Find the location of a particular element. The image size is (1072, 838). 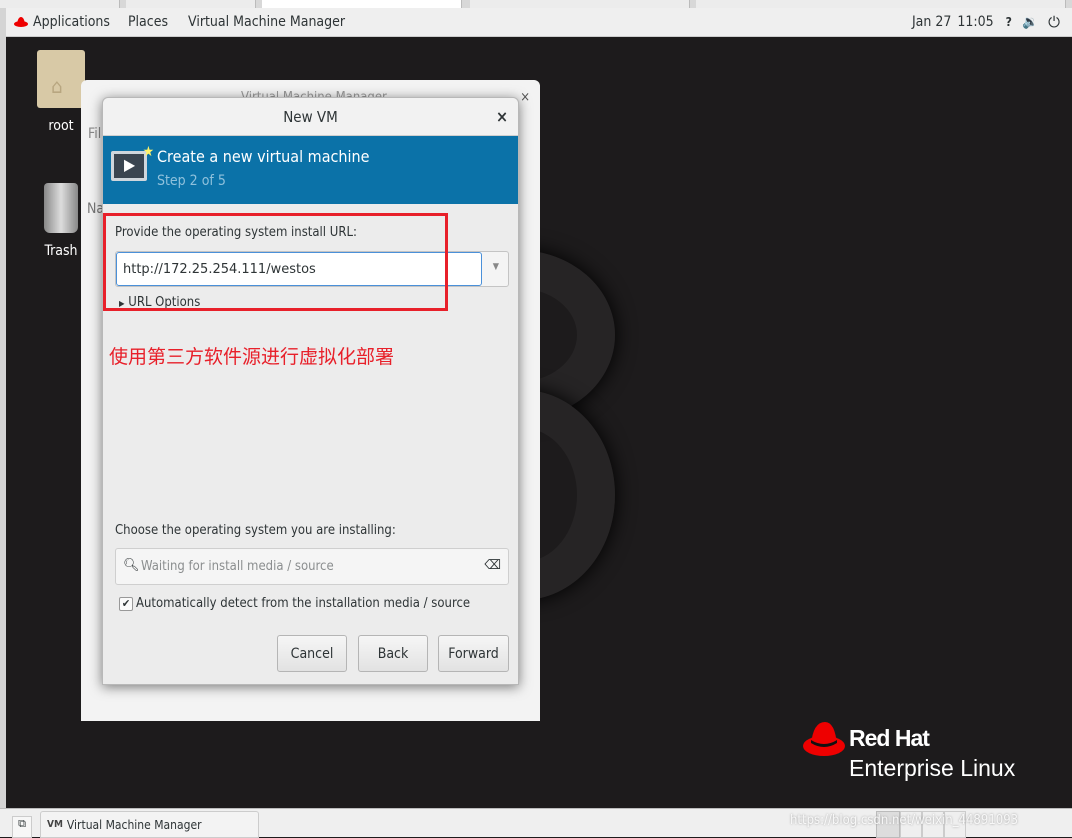

background-window-close-icon: × is located at coordinates (525, 97).